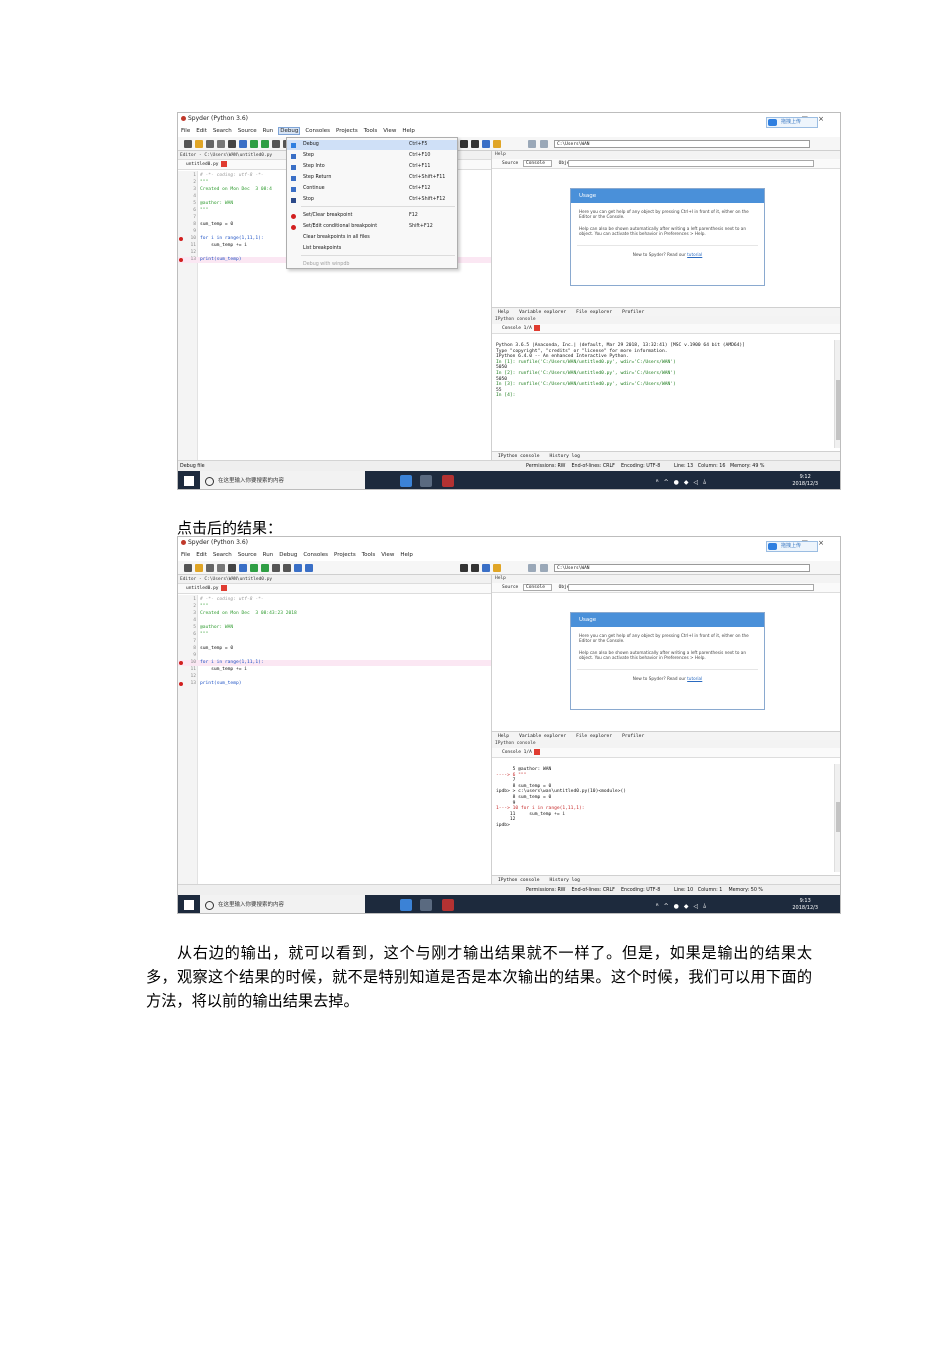 Image resolution: width=952 pixels, height=1347 pixels. What do you see at coordinates (372, 156) in the screenshot?
I see `debug-menu-item: Step Ctrl+F10` at bounding box center [372, 156].